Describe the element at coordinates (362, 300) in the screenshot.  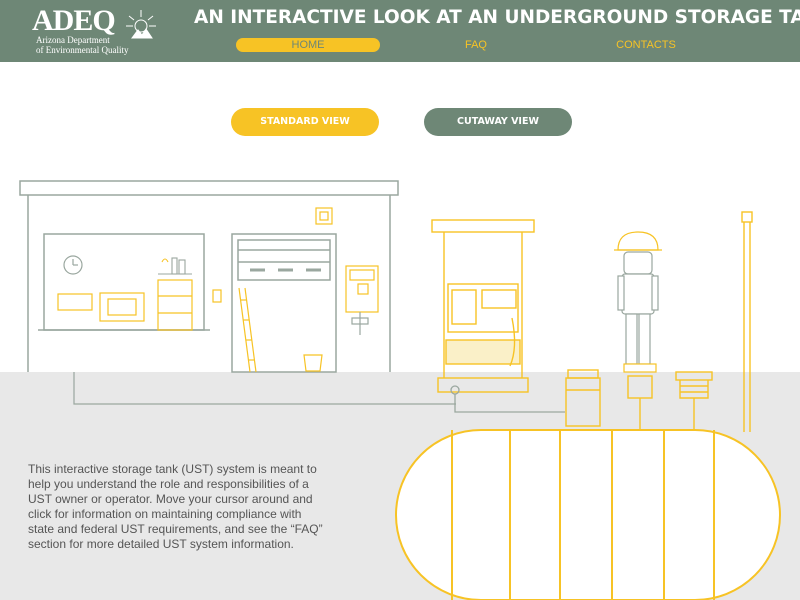
I see `tank-monitor-panel` at that location.